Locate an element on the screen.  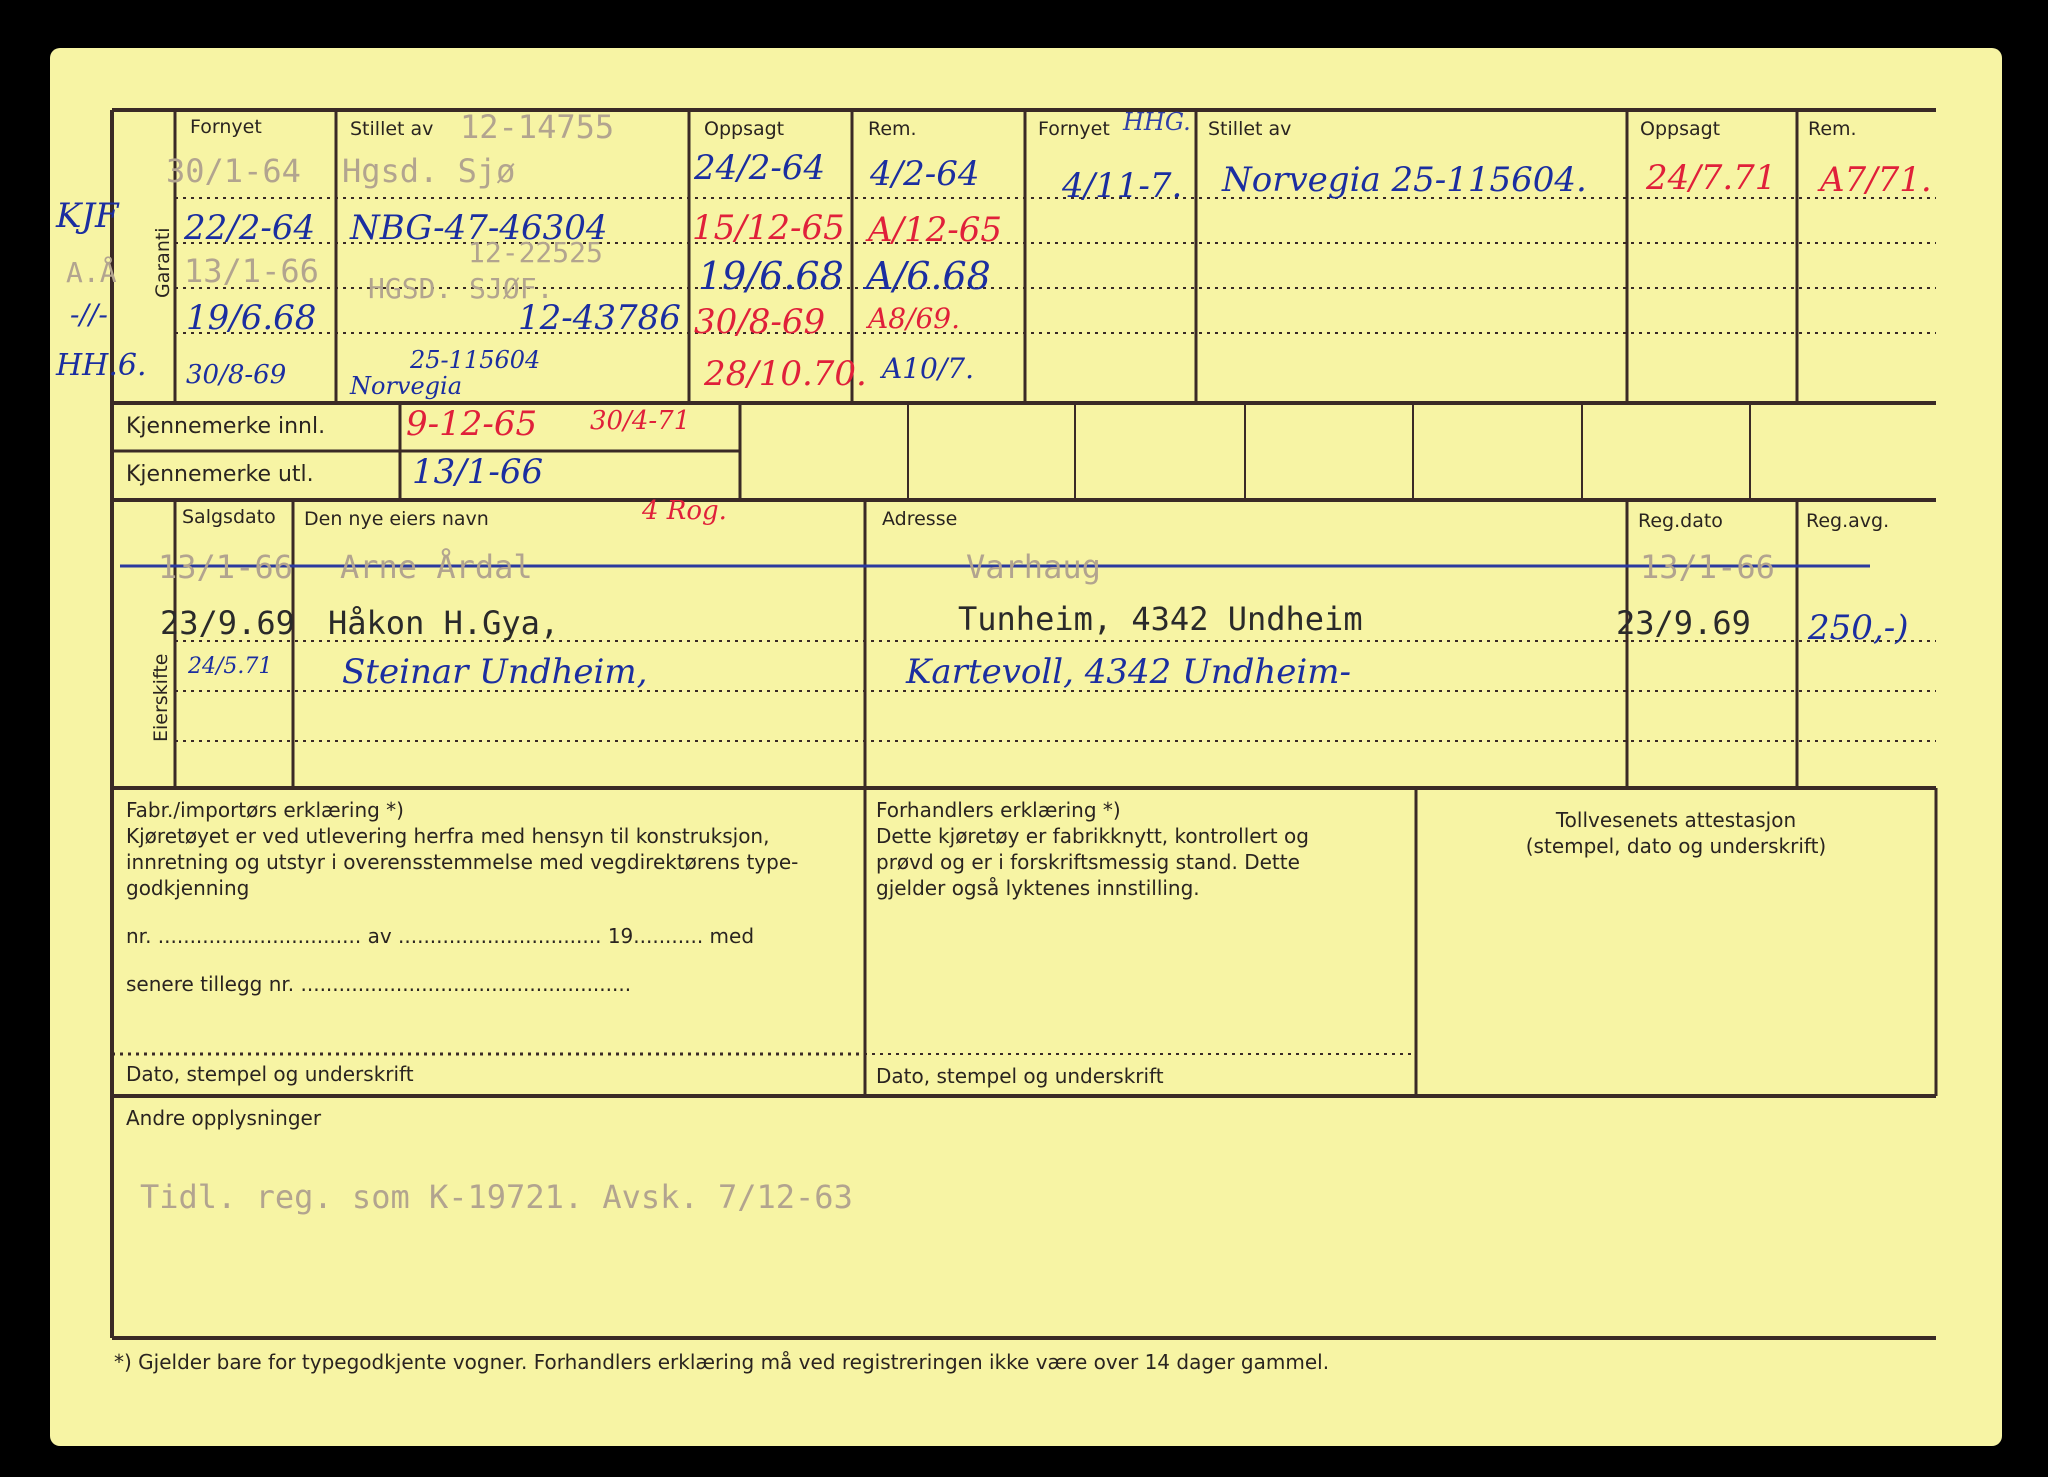
header-fornyet-2: Fornyet is located at coordinates (1074, 129).